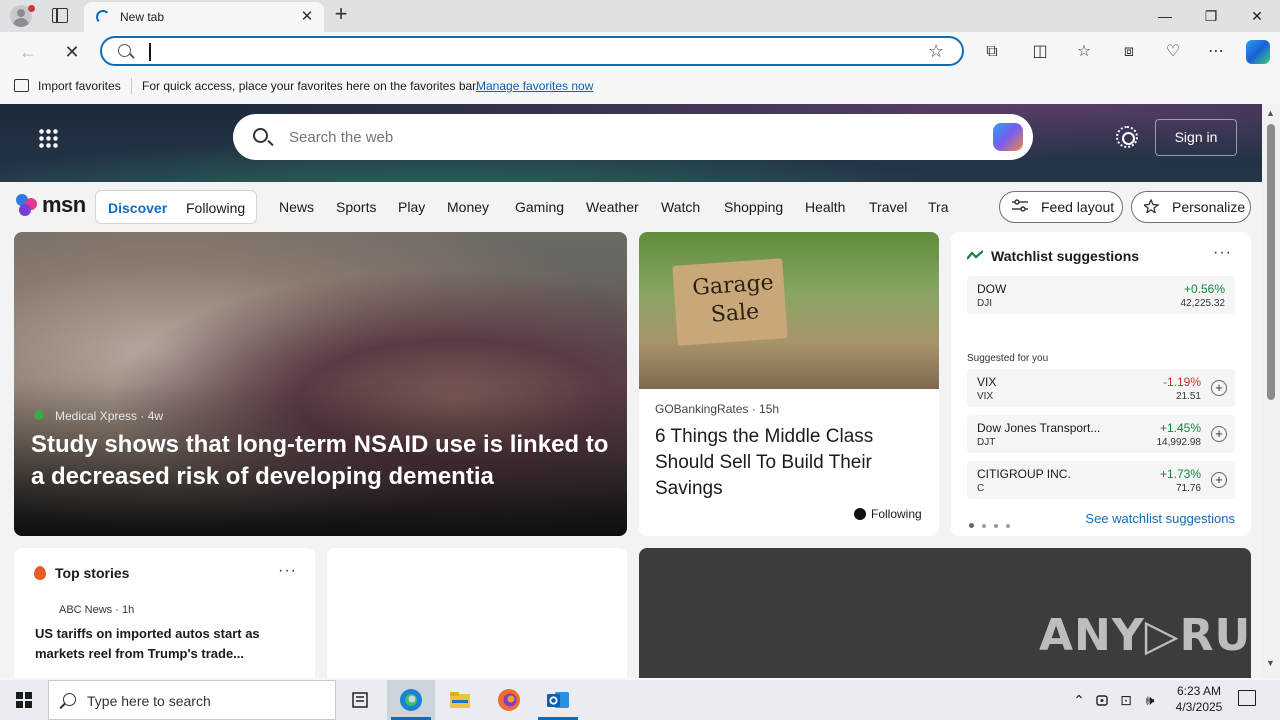 This screenshot has height=720, width=1280. I want to click on sign-in-button: Sign in, so click(1196, 137).